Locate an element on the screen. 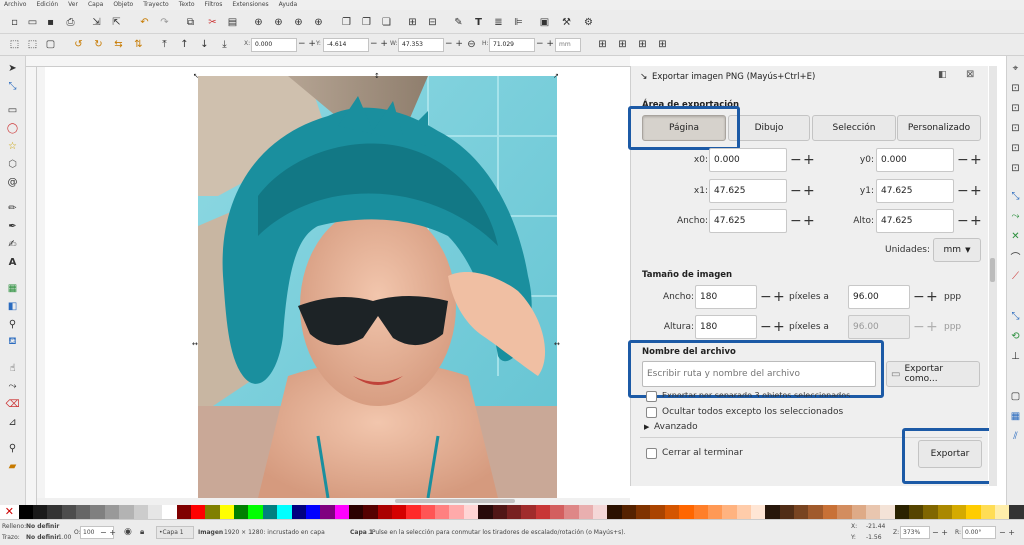 The height and width of the screenshot is (545, 1024). undo-icon: ↶ is located at coordinates (144, 22).